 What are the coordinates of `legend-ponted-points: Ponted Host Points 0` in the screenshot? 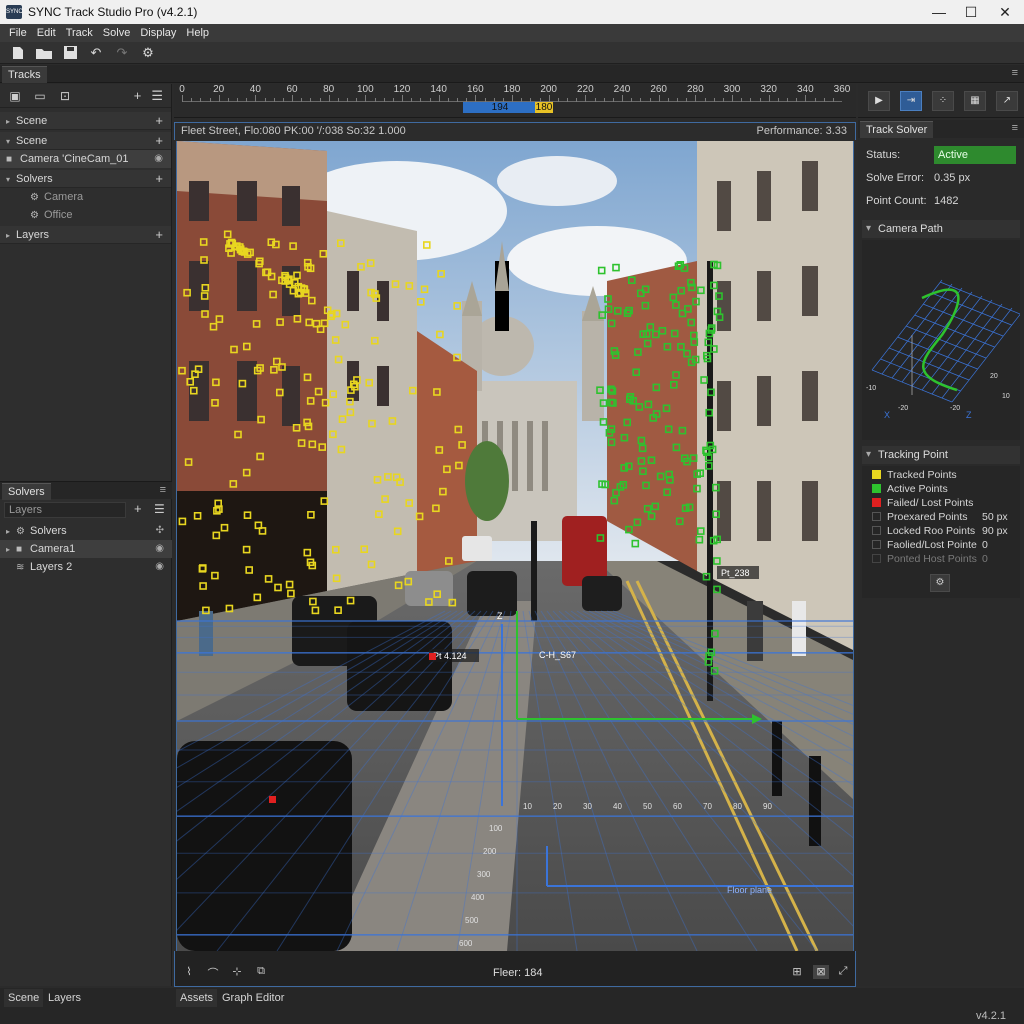 It's located at (946, 559).